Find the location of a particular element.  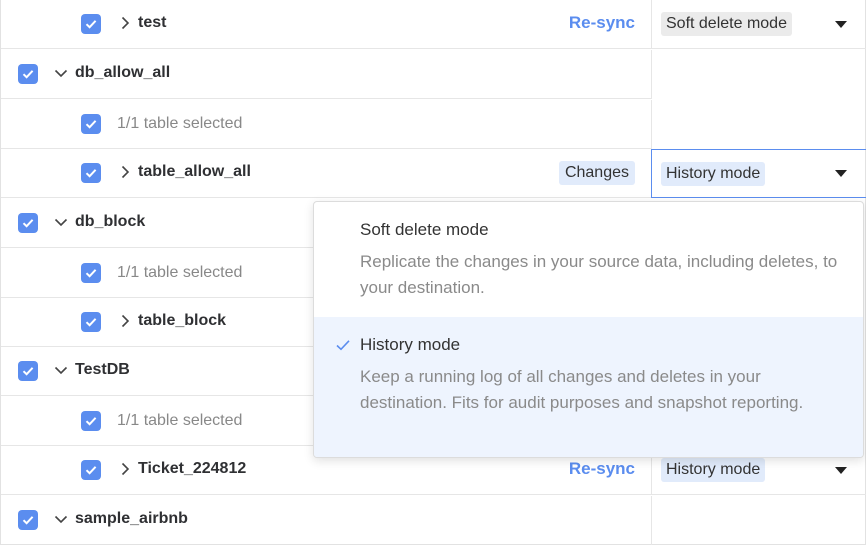

changes-badge: Changes is located at coordinates (596, 173).